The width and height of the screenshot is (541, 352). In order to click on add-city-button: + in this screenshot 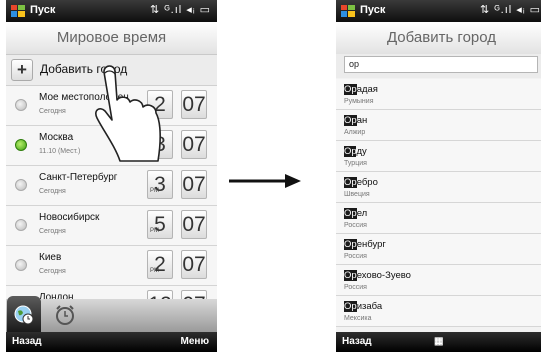, I will do `click(22, 70)`.